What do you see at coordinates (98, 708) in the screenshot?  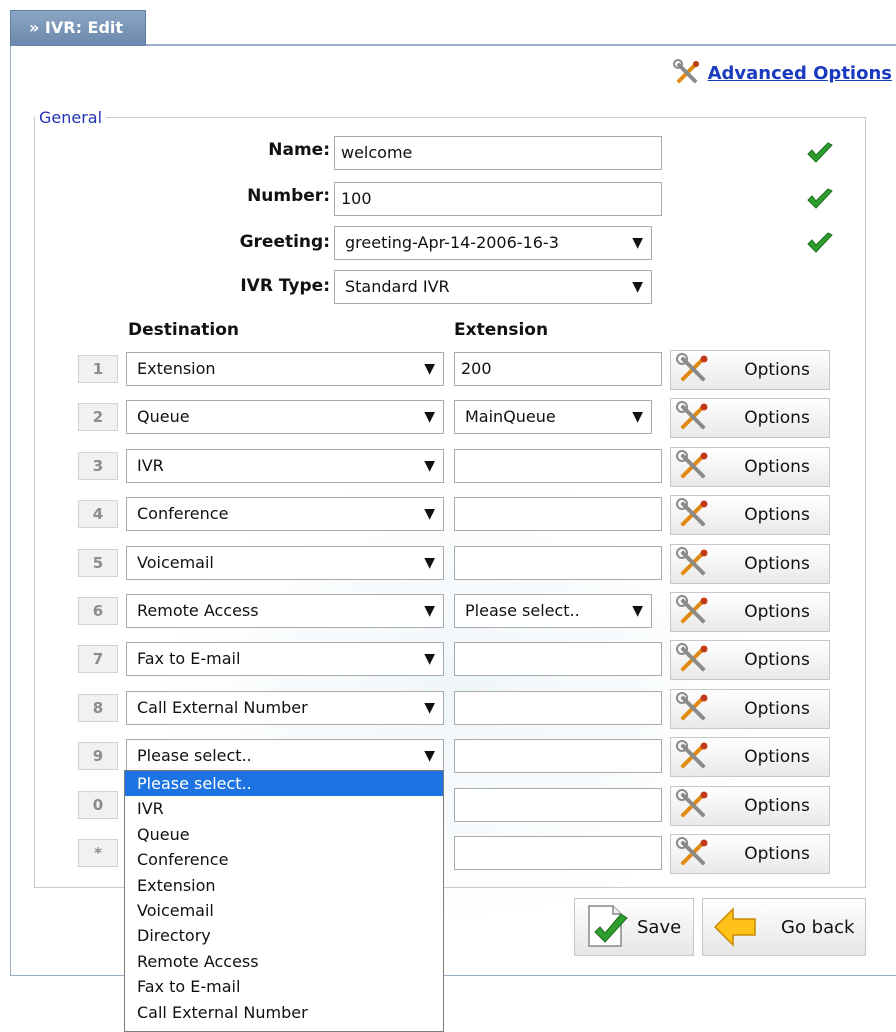 I see `key-badge: 8` at bounding box center [98, 708].